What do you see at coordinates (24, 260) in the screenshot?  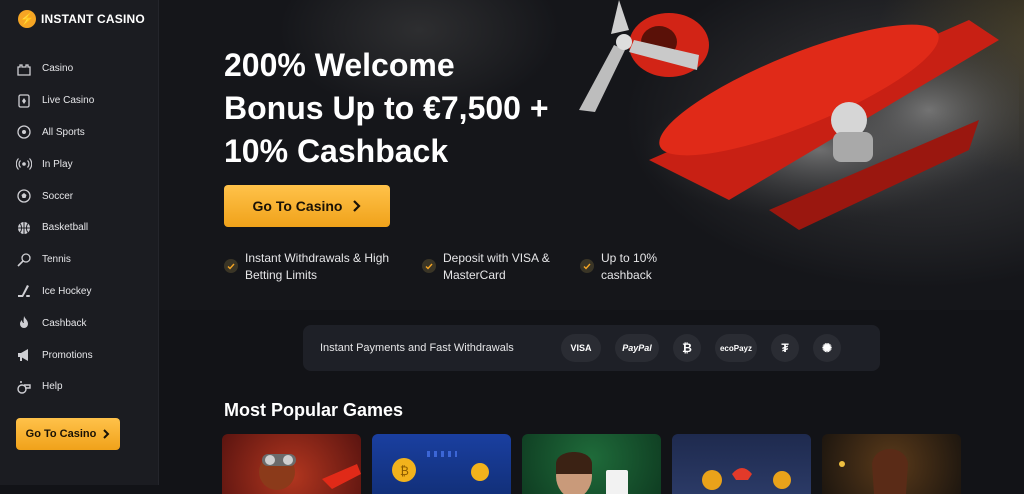 I see `tennis-icon` at bounding box center [24, 260].